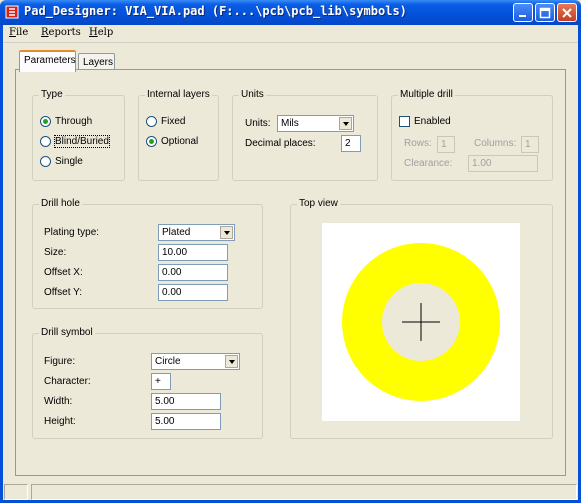  I want to click on multiple-drill-legend: Multiple drill, so click(426, 94).